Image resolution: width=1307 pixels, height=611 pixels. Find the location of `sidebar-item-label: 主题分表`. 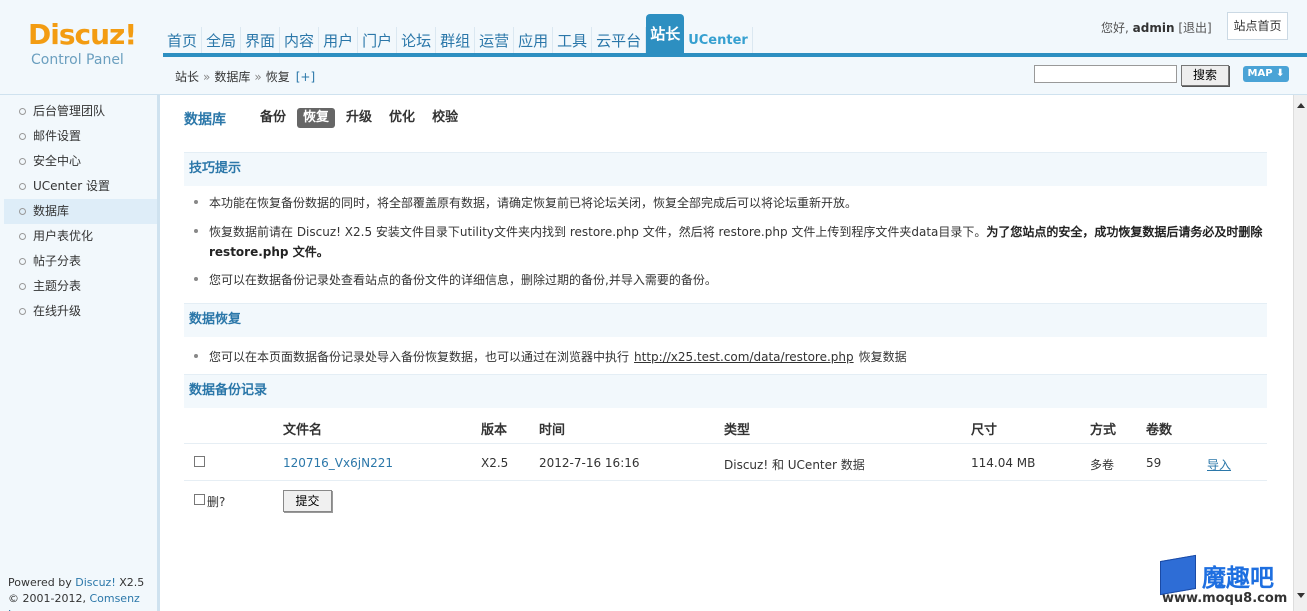

sidebar-item-label: 主题分表 is located at coordinates (57, 286).